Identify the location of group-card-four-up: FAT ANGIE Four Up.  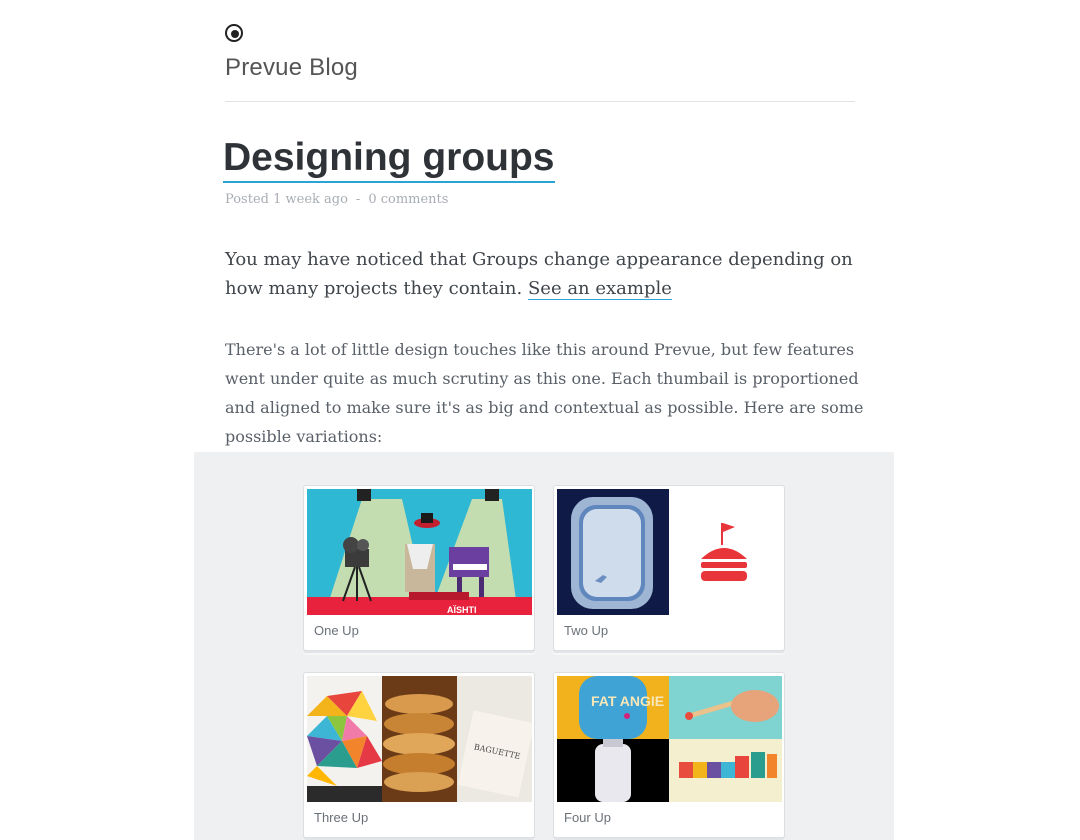
(669, 755).